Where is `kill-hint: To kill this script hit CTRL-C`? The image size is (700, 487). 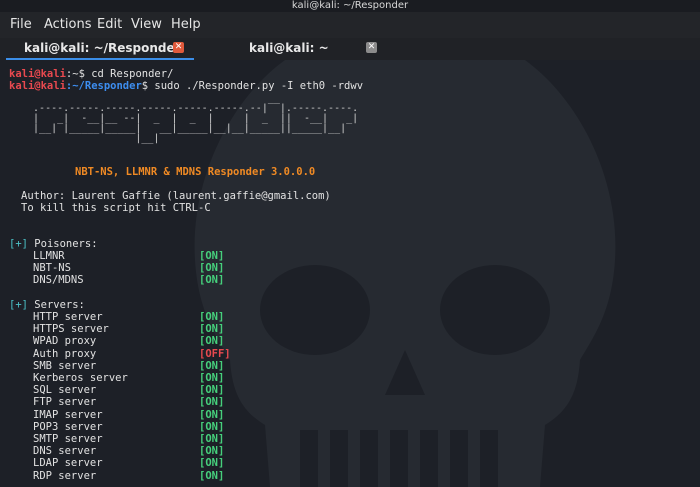
kill-hint: To kill this script hit CTRL-C is located at coordinates (116, 208).